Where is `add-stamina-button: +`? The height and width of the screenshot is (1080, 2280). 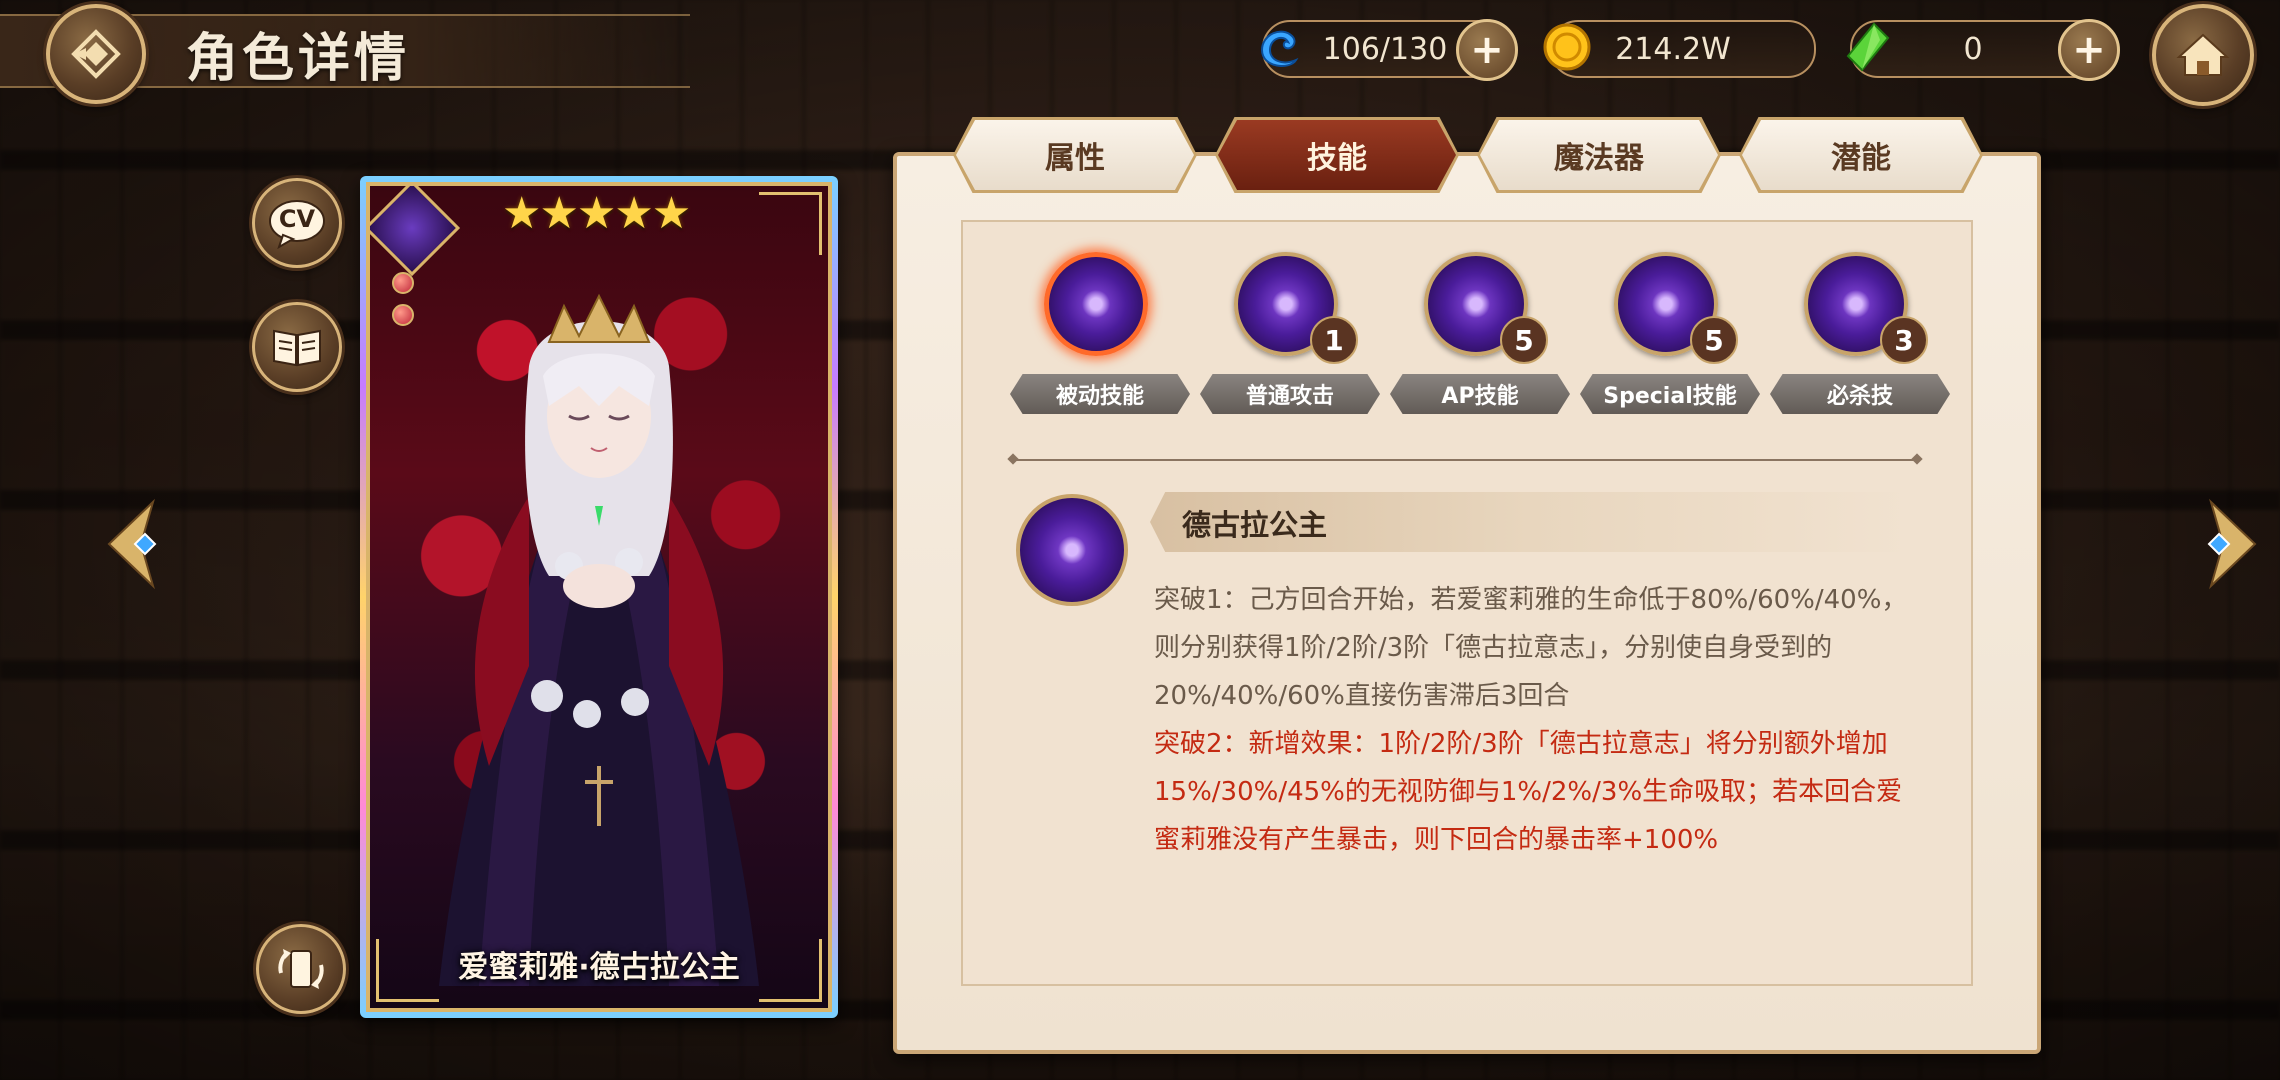 add-stamina-button: + is located at coordinates (1487, 50).